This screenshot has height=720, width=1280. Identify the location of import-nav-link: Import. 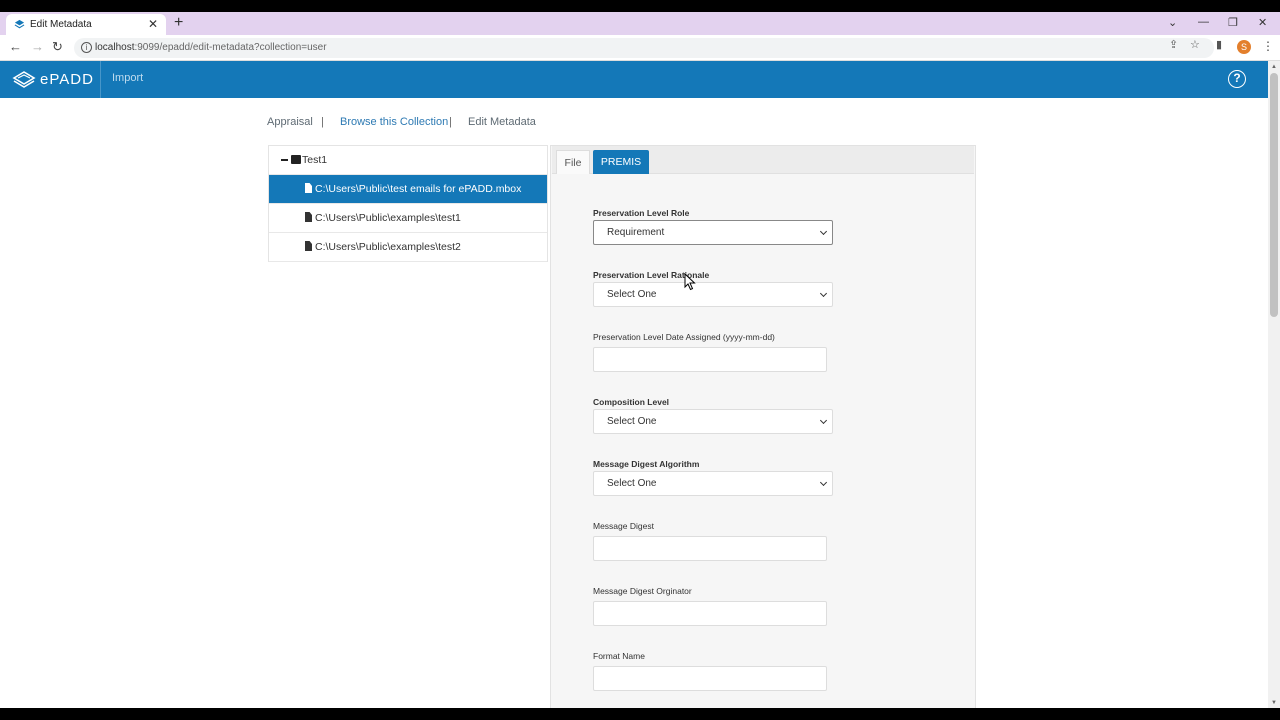
(127, 78).